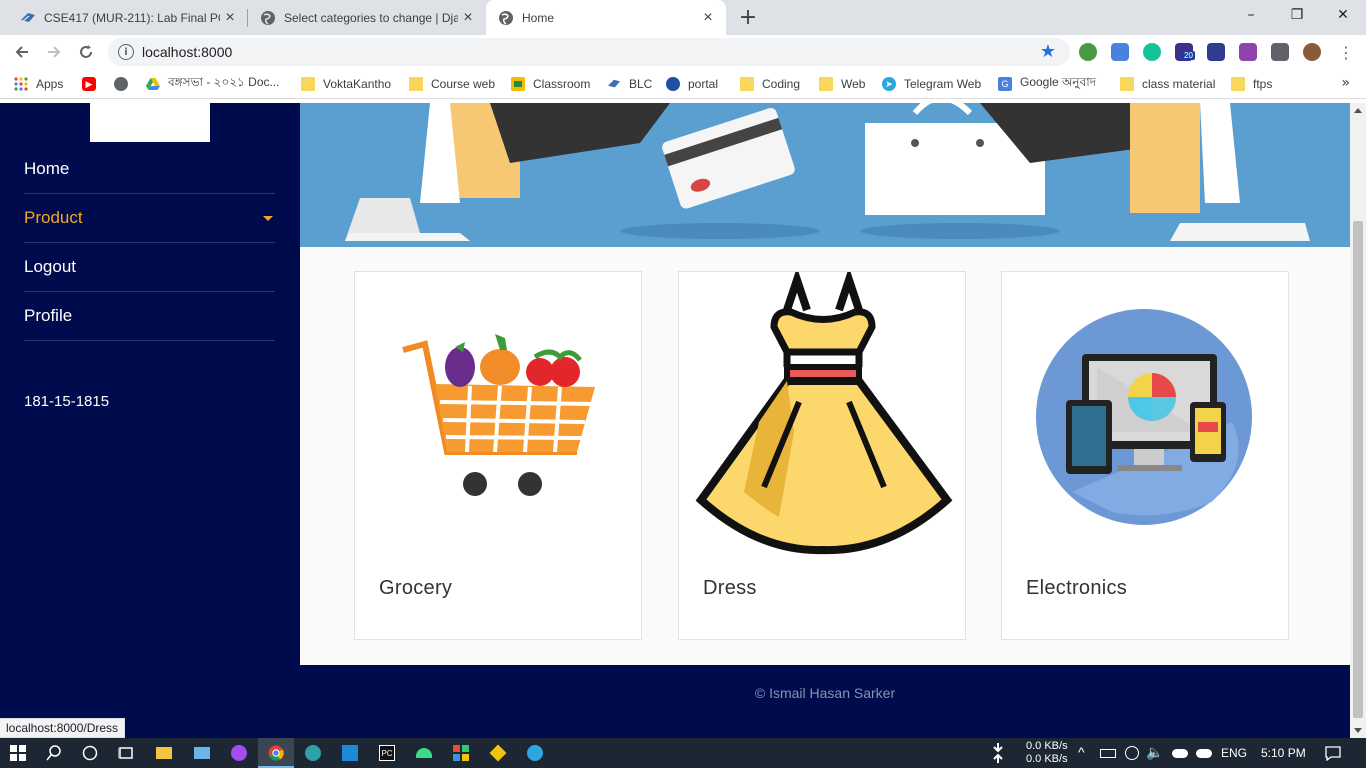  Describe the element at coordinates (1154, 752) in the screenshot. I see `volume-icon: 🔈` at that location.